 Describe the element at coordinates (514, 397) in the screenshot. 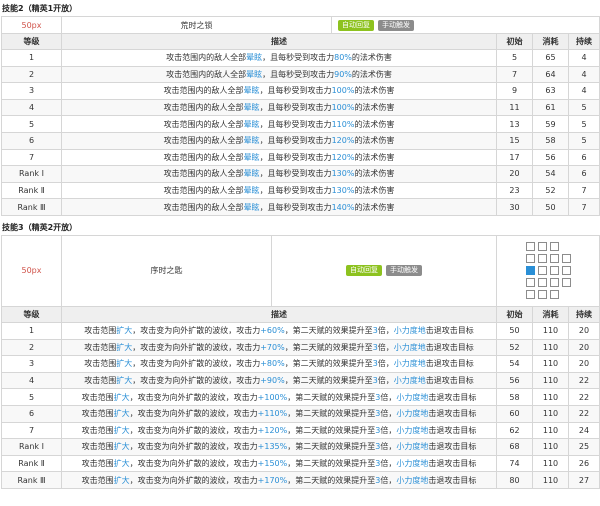

I see `row-initial: 58` at that location.